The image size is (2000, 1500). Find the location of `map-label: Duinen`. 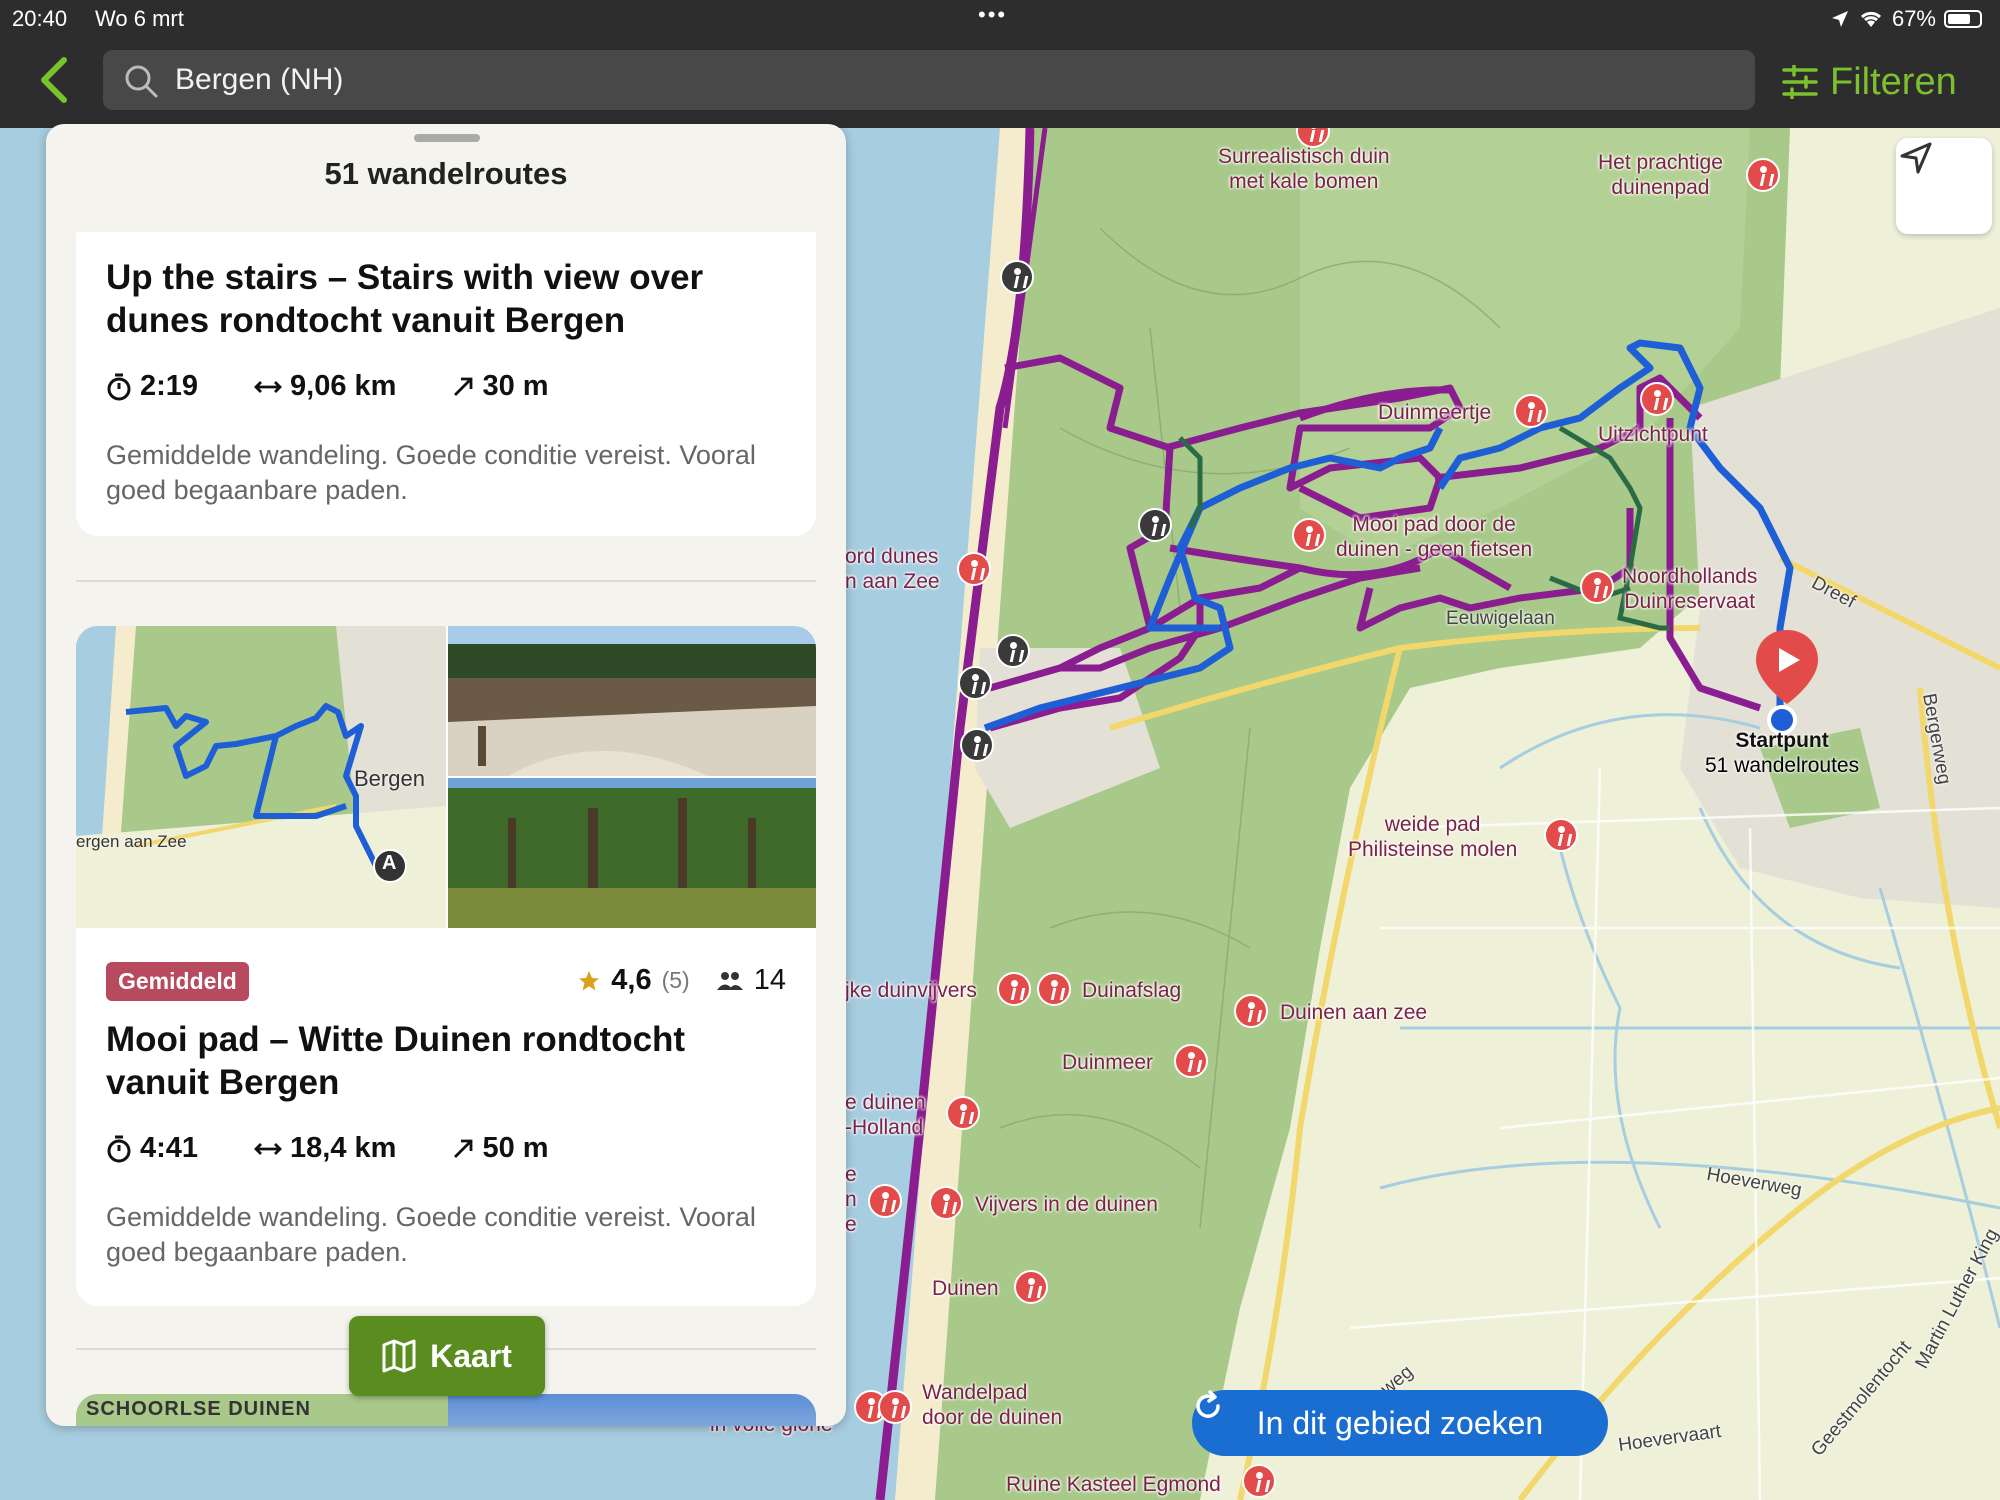

map-label: Duinen is located at coordinates (965, 1288).